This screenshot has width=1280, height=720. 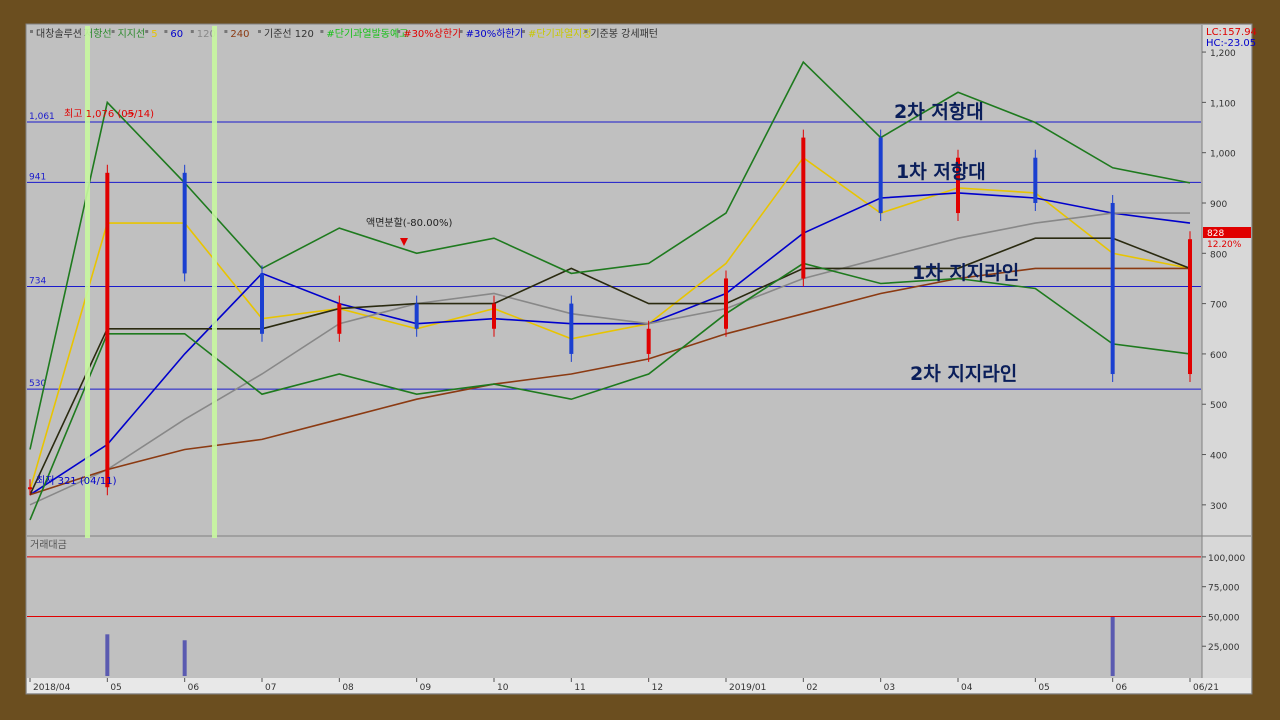 What do you see at coordinates (1224, 648) in the screenshot?
I see `volume-tick-label: 25,000` at bounding box center [1224, 648].